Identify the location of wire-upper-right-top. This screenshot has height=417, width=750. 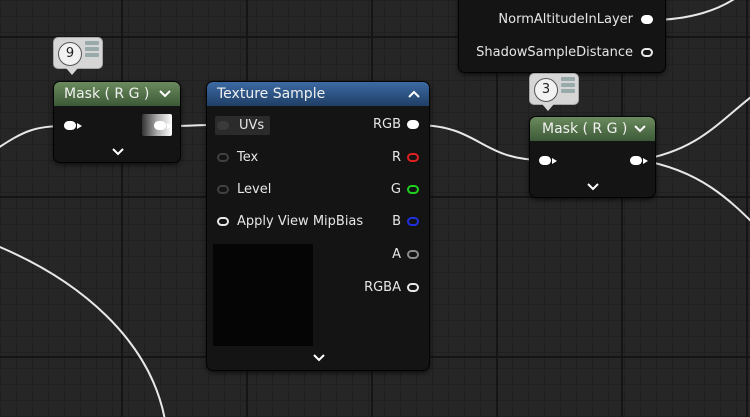
(745, 112).